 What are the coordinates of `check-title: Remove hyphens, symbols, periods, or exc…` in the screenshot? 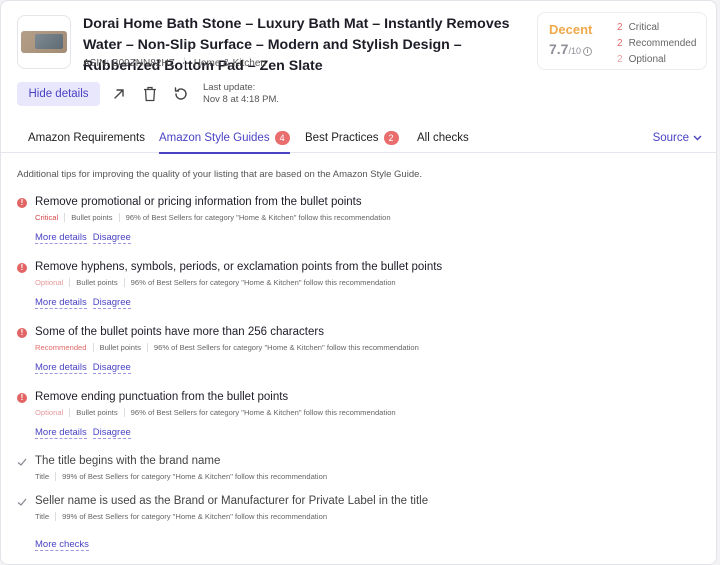 It's located at (239, 267).